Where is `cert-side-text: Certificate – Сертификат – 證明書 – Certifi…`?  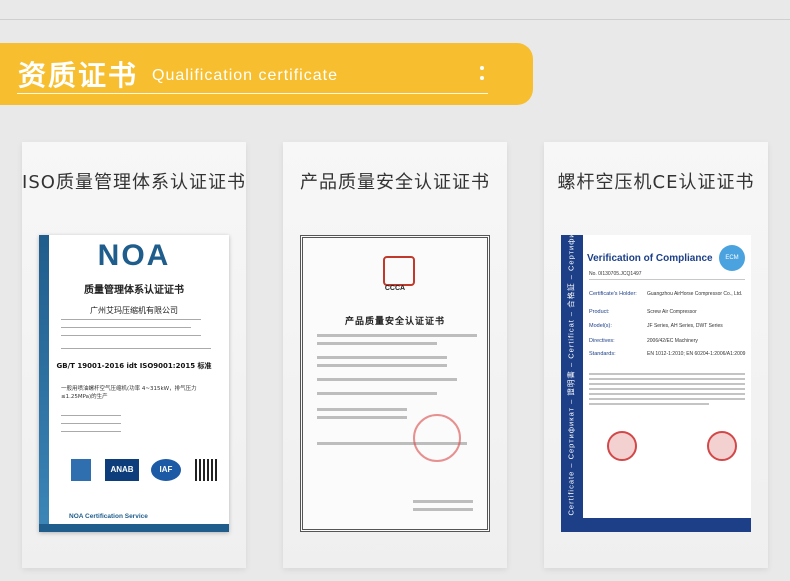
cert-side-text: Certificate – Сертификат – 證明書 – Certifi… is located at coordinates (571, 375).